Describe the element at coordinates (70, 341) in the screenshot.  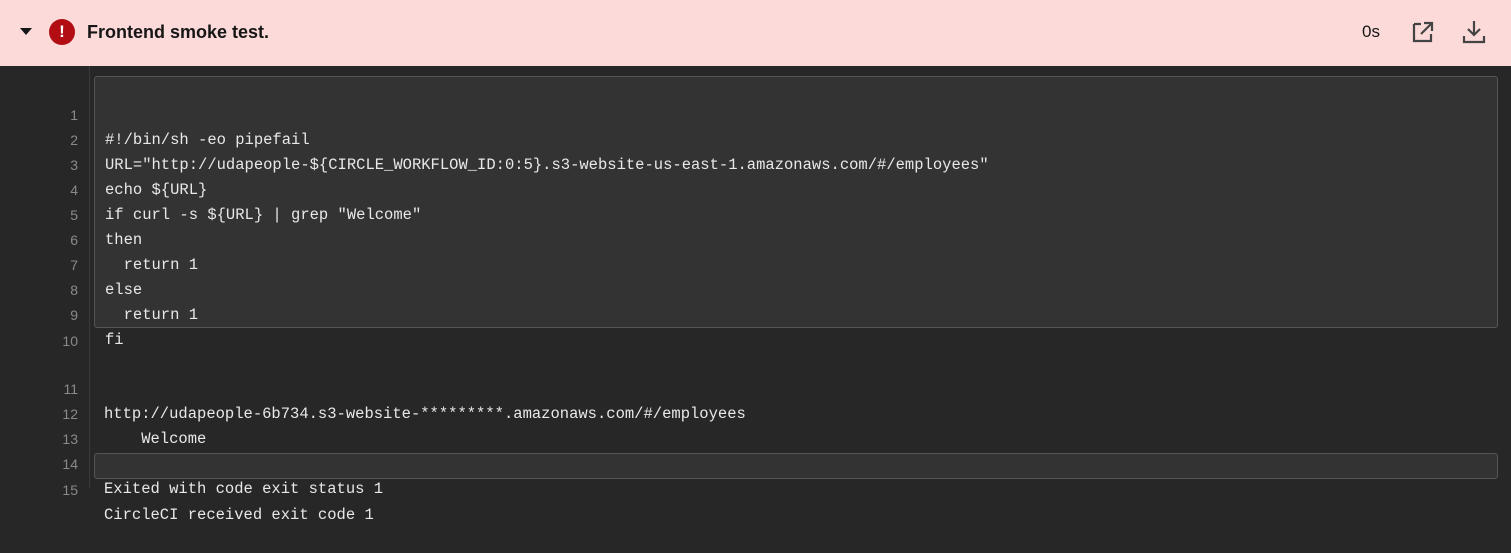
I see `line-number: 10` at that location.